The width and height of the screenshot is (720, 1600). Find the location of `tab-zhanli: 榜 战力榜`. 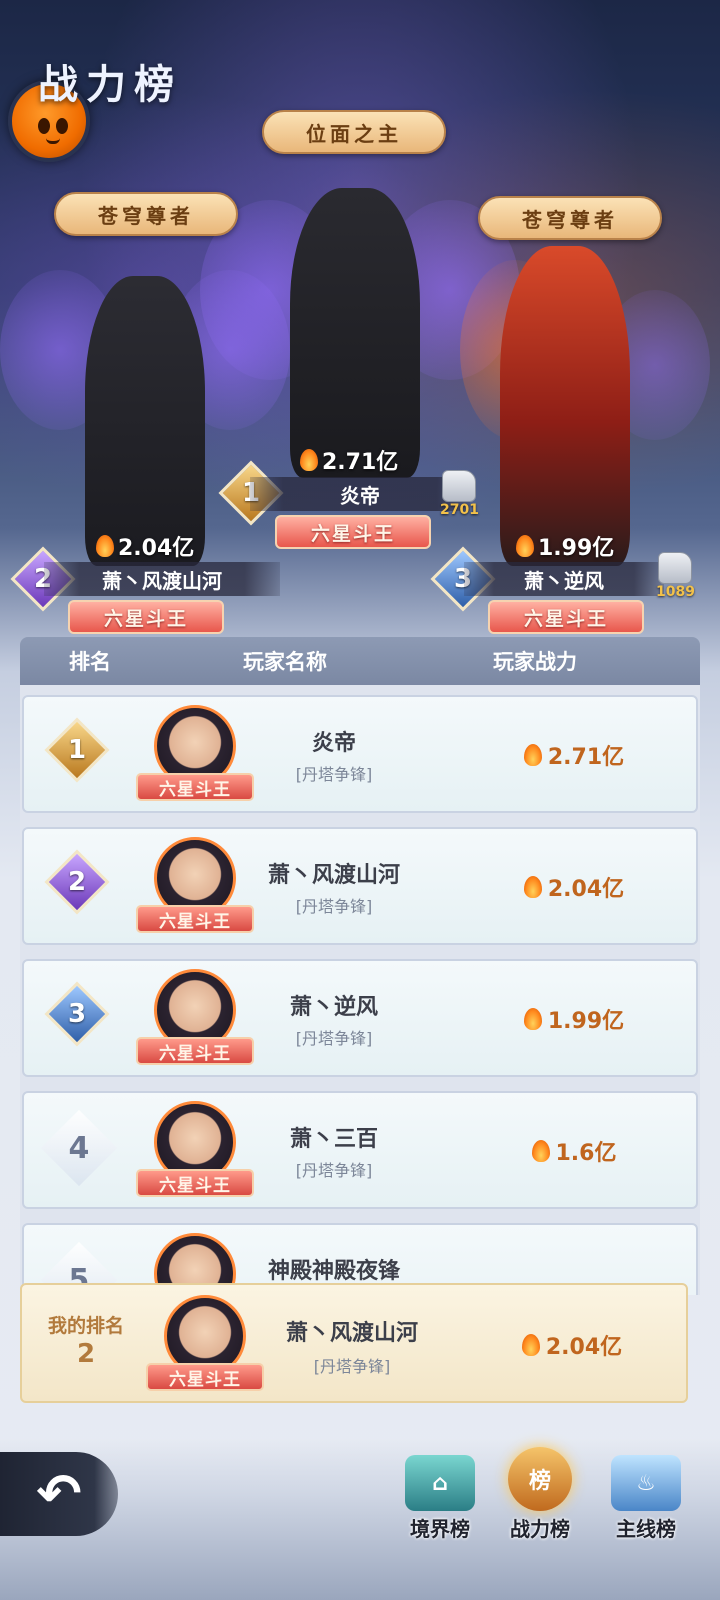

tab-zhanli: 榜 战力榜 is located at coordinates (540, 1494).